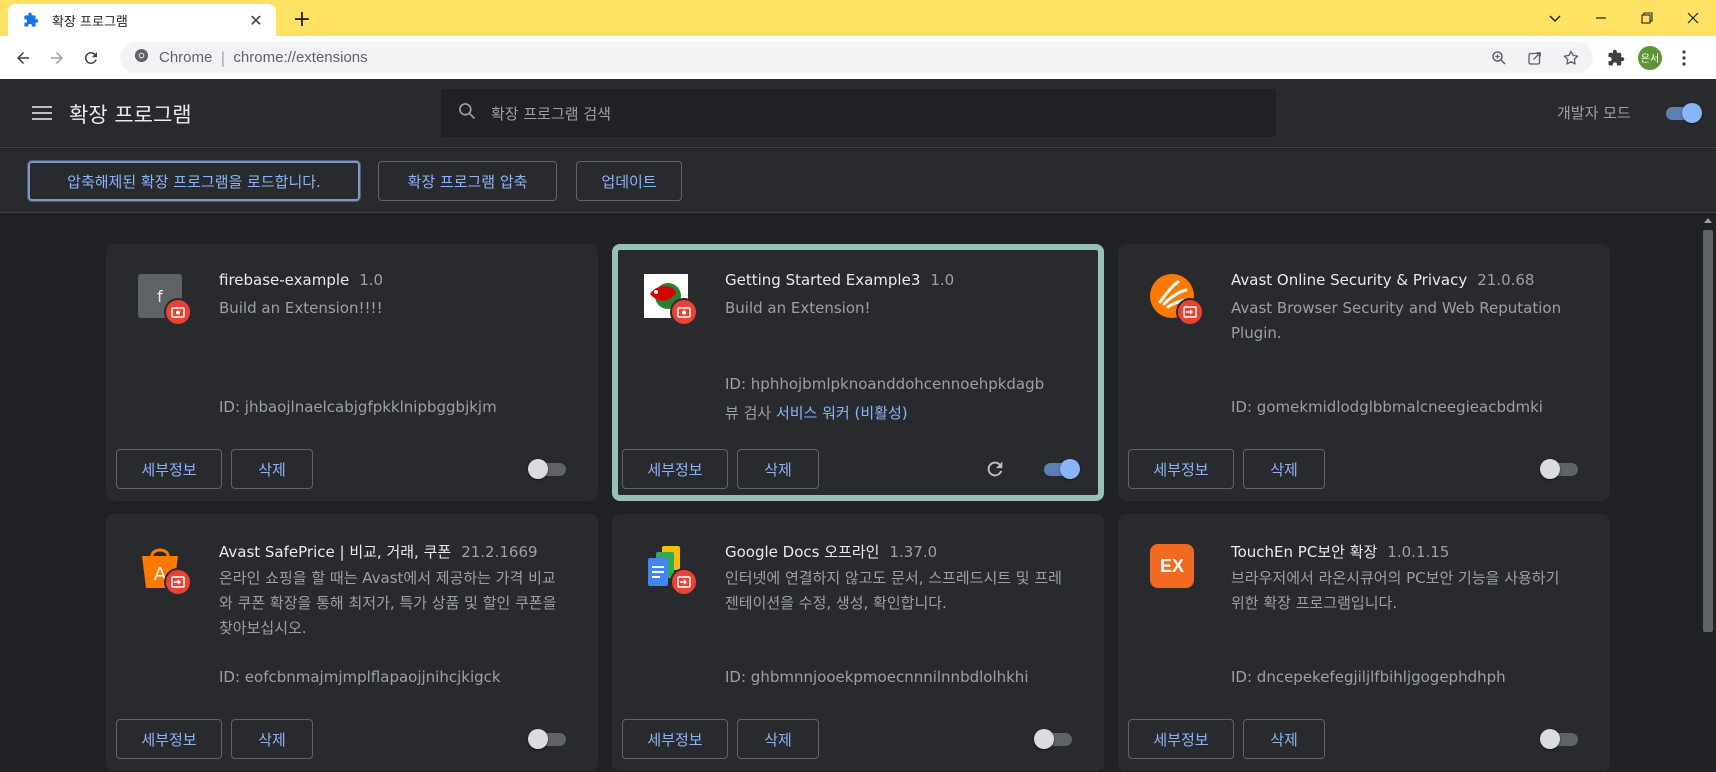 The image size is (1716, 772). What do you see at coordinates (164, 299) in the screenshot?
I see `extension-icon: f` at bounding box center [164, 299].